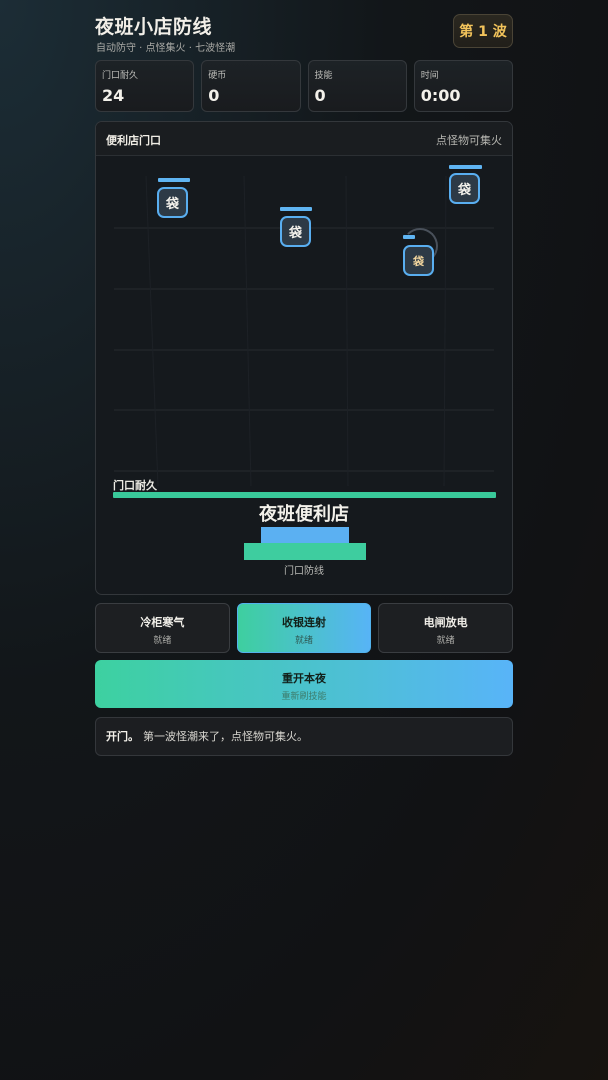 The image size is (608, 1080). I want to click on door-hp-label: 门口耐久, so click(135, 485).